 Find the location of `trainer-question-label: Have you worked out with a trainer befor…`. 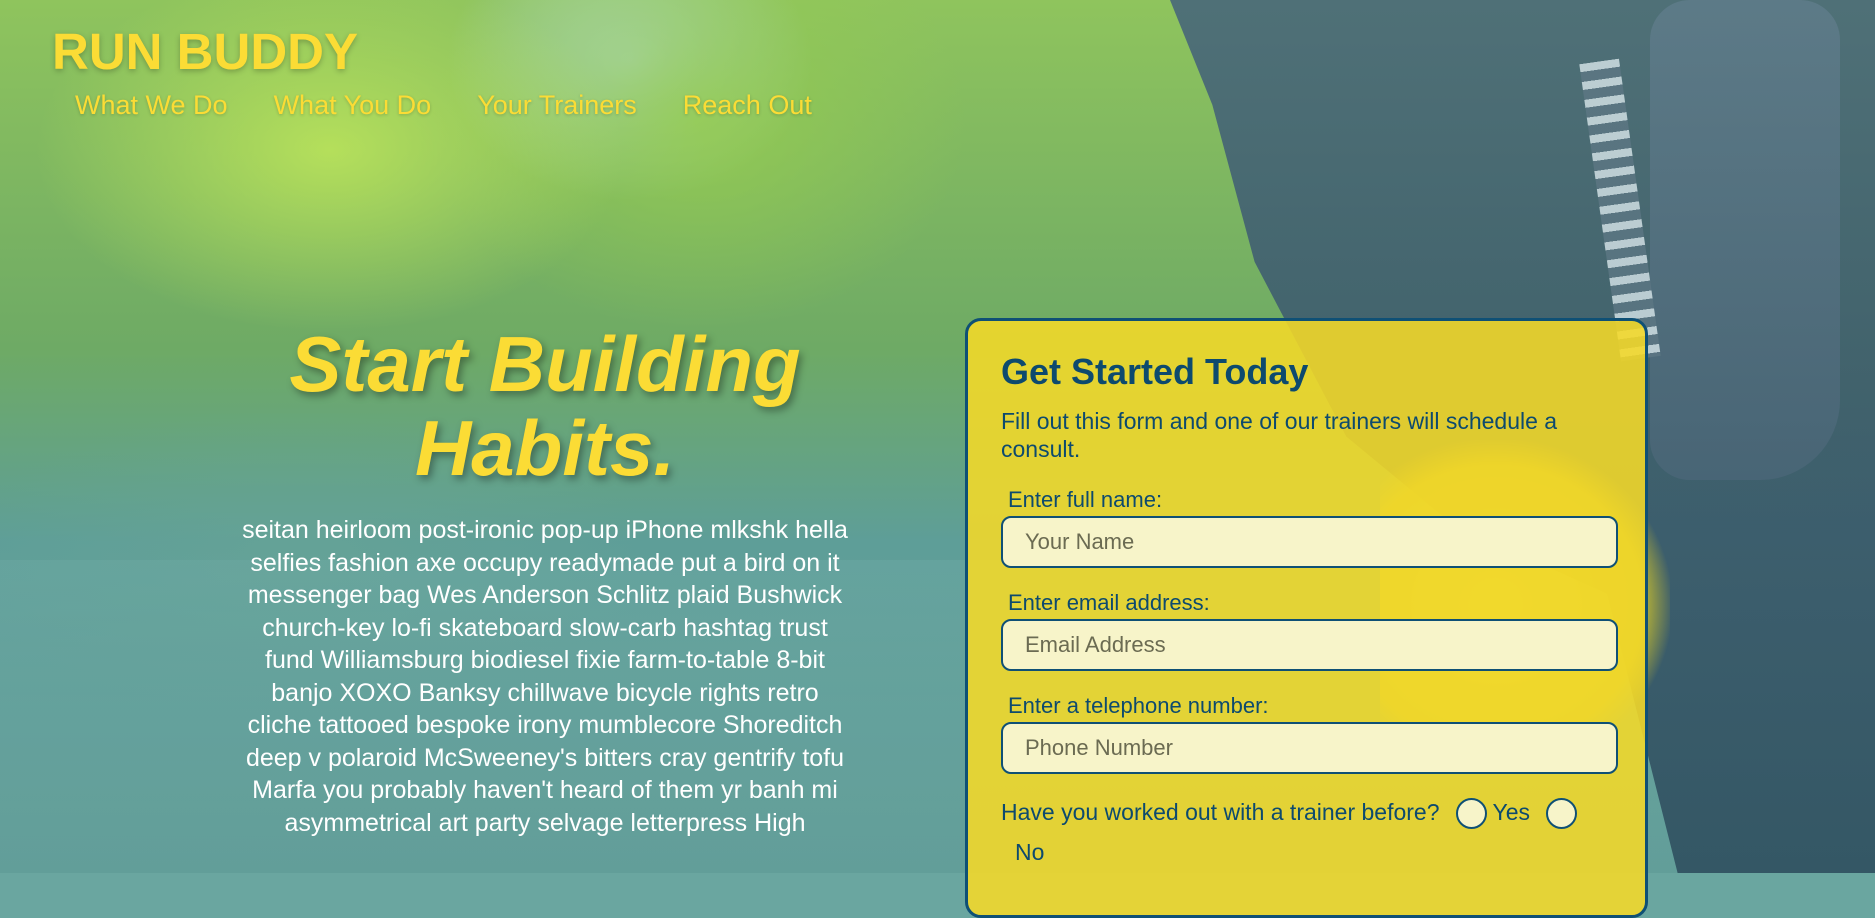

trainer-question-label: Have you worked out with a trainer befor… is located at coordinates (1220, 812).